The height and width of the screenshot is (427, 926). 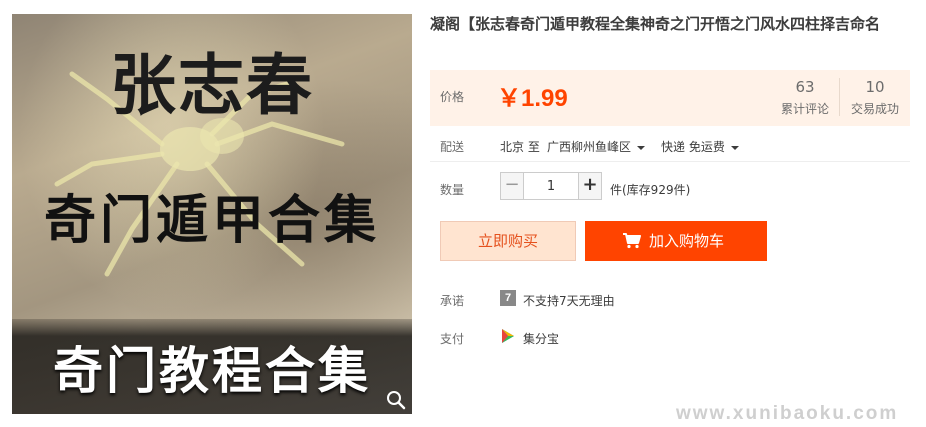 What do you see at coordinates (452, 339) in the screenshot?
I see `payment-label: 支付` at bounding box center [452, 339].